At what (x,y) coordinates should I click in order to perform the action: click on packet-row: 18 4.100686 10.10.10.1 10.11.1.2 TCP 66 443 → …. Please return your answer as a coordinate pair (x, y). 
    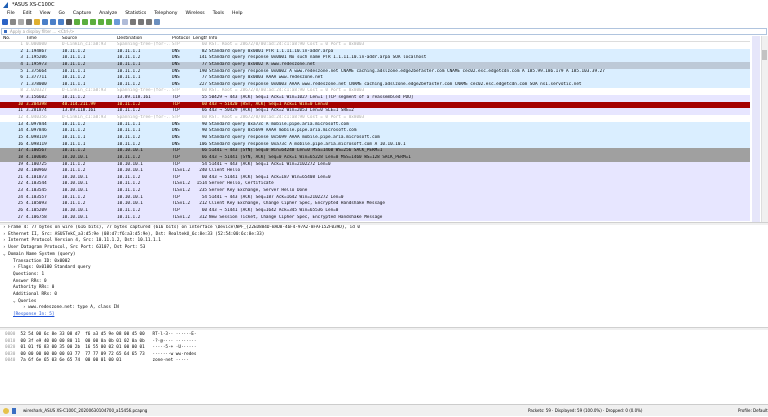
    Looking at the image, I should click on (375, 158).